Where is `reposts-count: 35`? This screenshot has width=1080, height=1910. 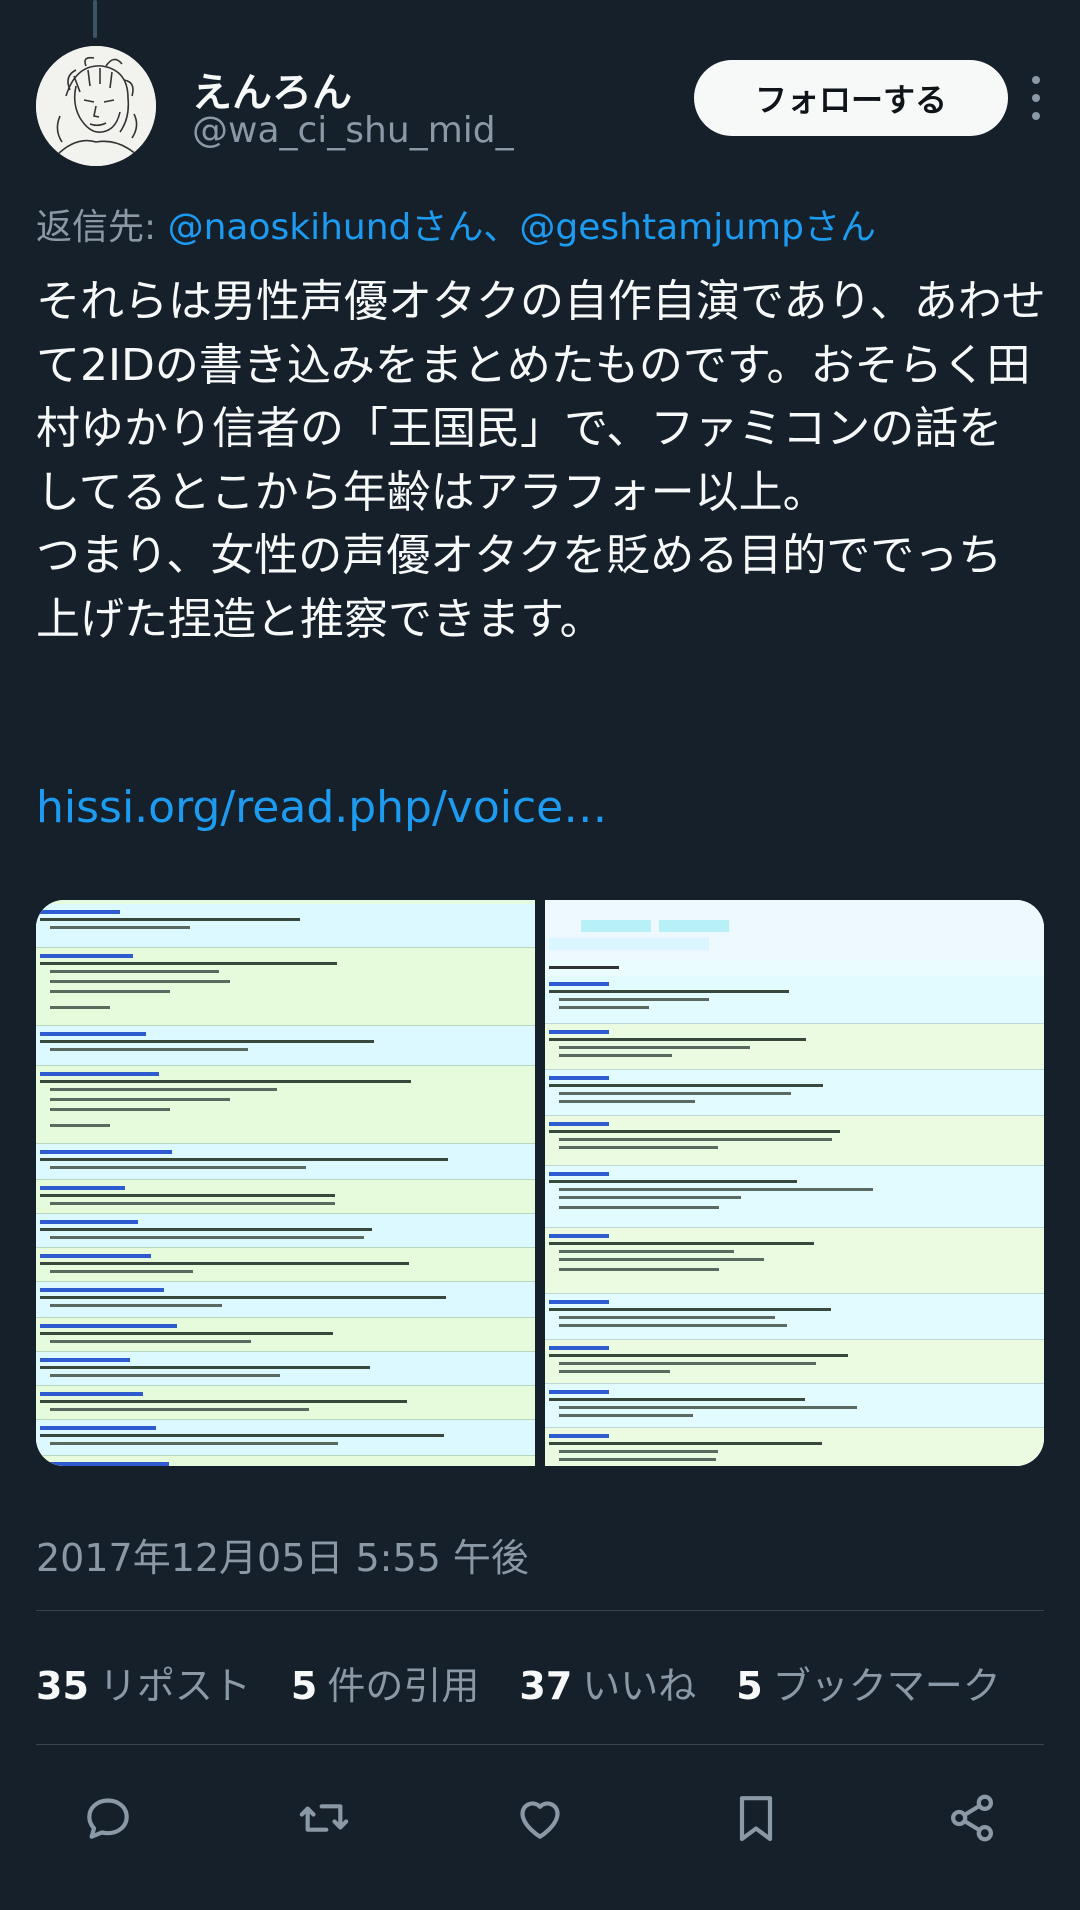 reposts-count: 35 is located at coordinates (62, 1686).